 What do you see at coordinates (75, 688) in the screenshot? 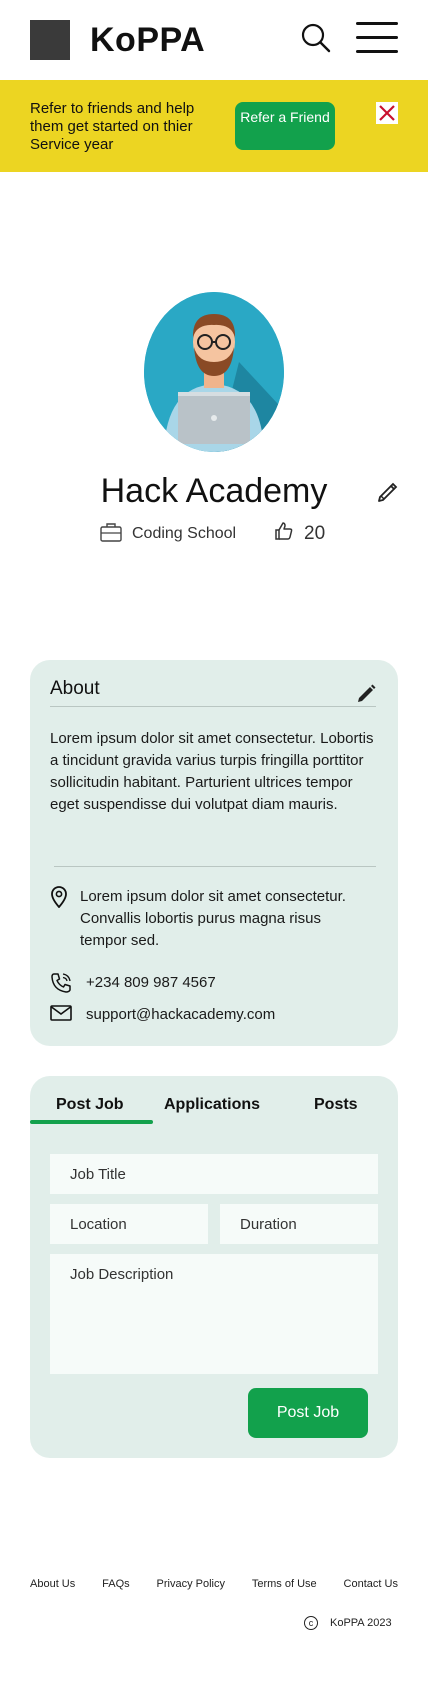
I see `about-heading: About` at bounding box center [75, 688].